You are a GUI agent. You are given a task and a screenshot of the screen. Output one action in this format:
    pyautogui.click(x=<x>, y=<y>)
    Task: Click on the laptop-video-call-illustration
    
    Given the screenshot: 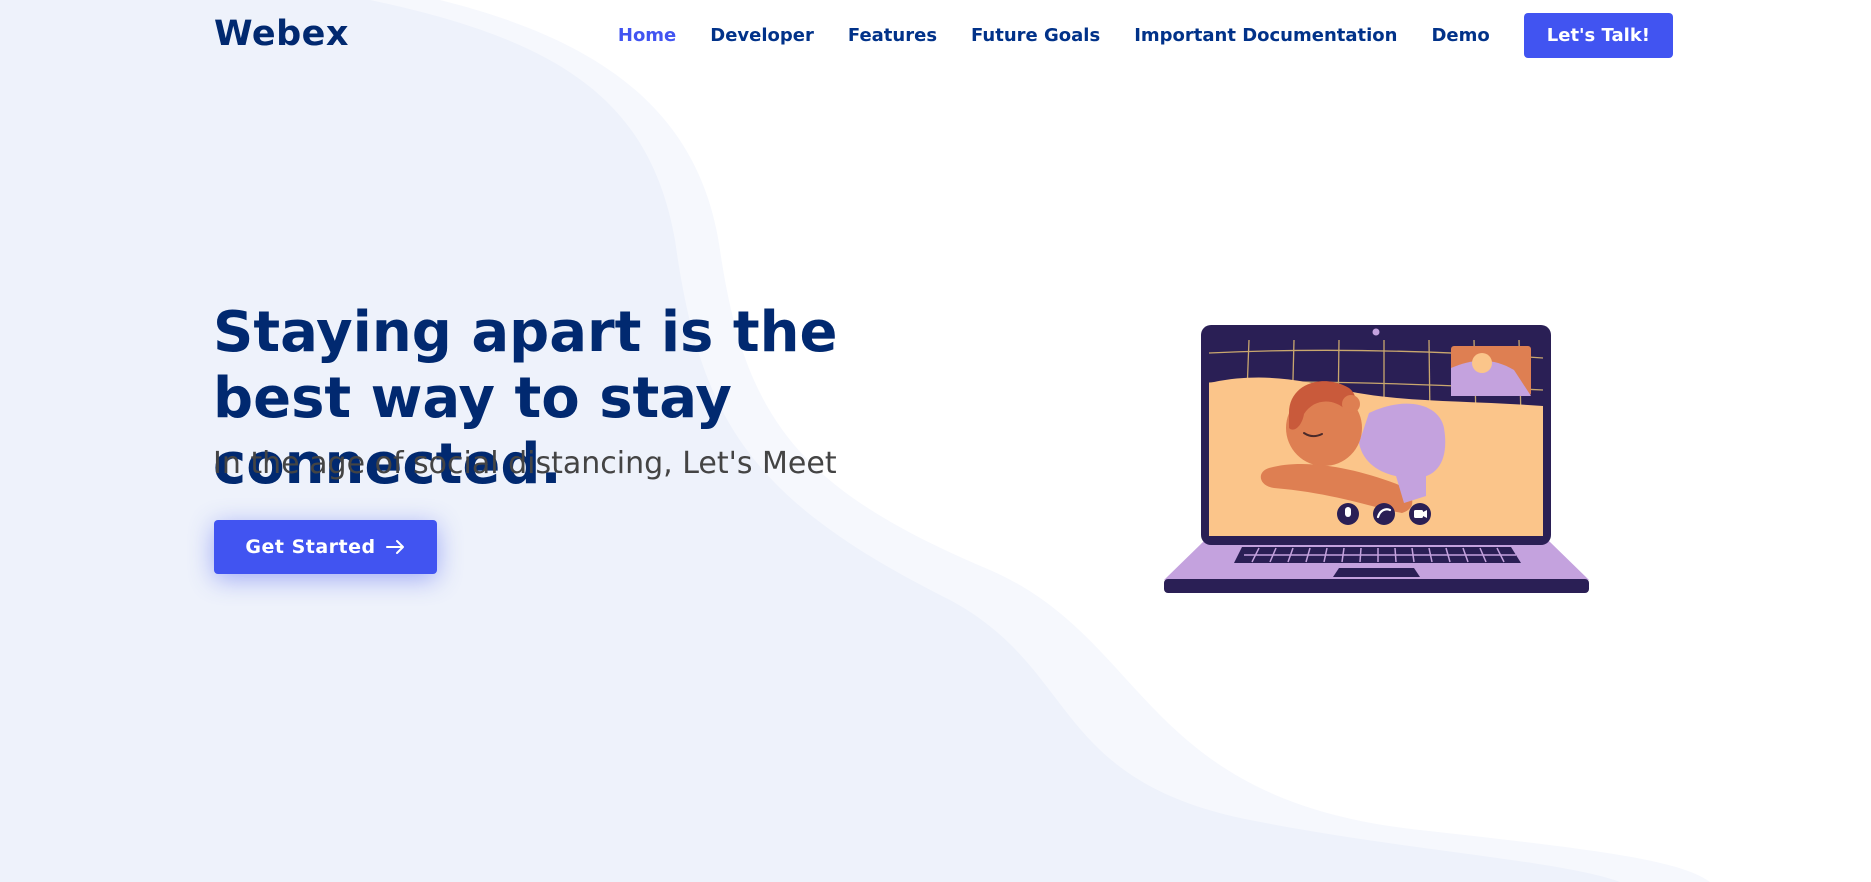 What is the action you would take?
    pyautogui.click(x=1376, y=459)
    